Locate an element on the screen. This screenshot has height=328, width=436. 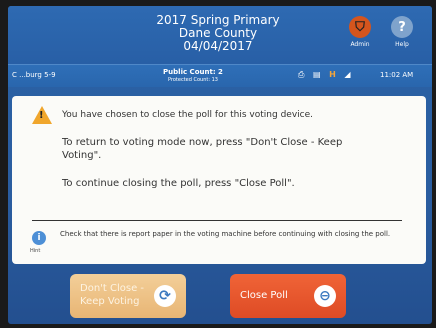
ballot-counts: Public Count: 2 Protected Count: 13 is located at coordinates (193, 76).